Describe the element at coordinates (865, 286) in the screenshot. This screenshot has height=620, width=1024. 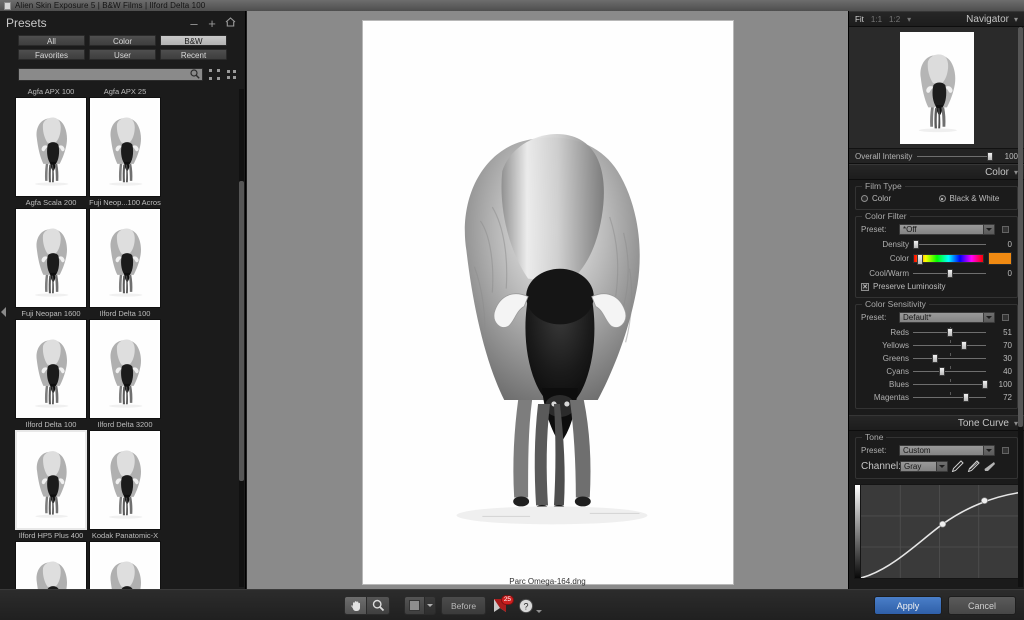
I see `preserve-luminosity-checkbox: ✕` at that location.